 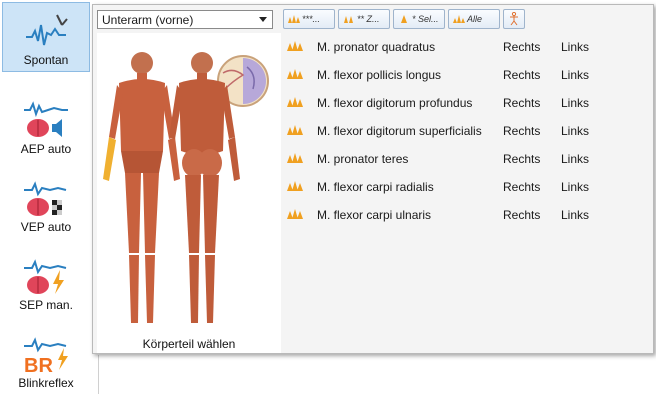 I want to click on filter-button-label: Alle, so click(x=475, y=19).